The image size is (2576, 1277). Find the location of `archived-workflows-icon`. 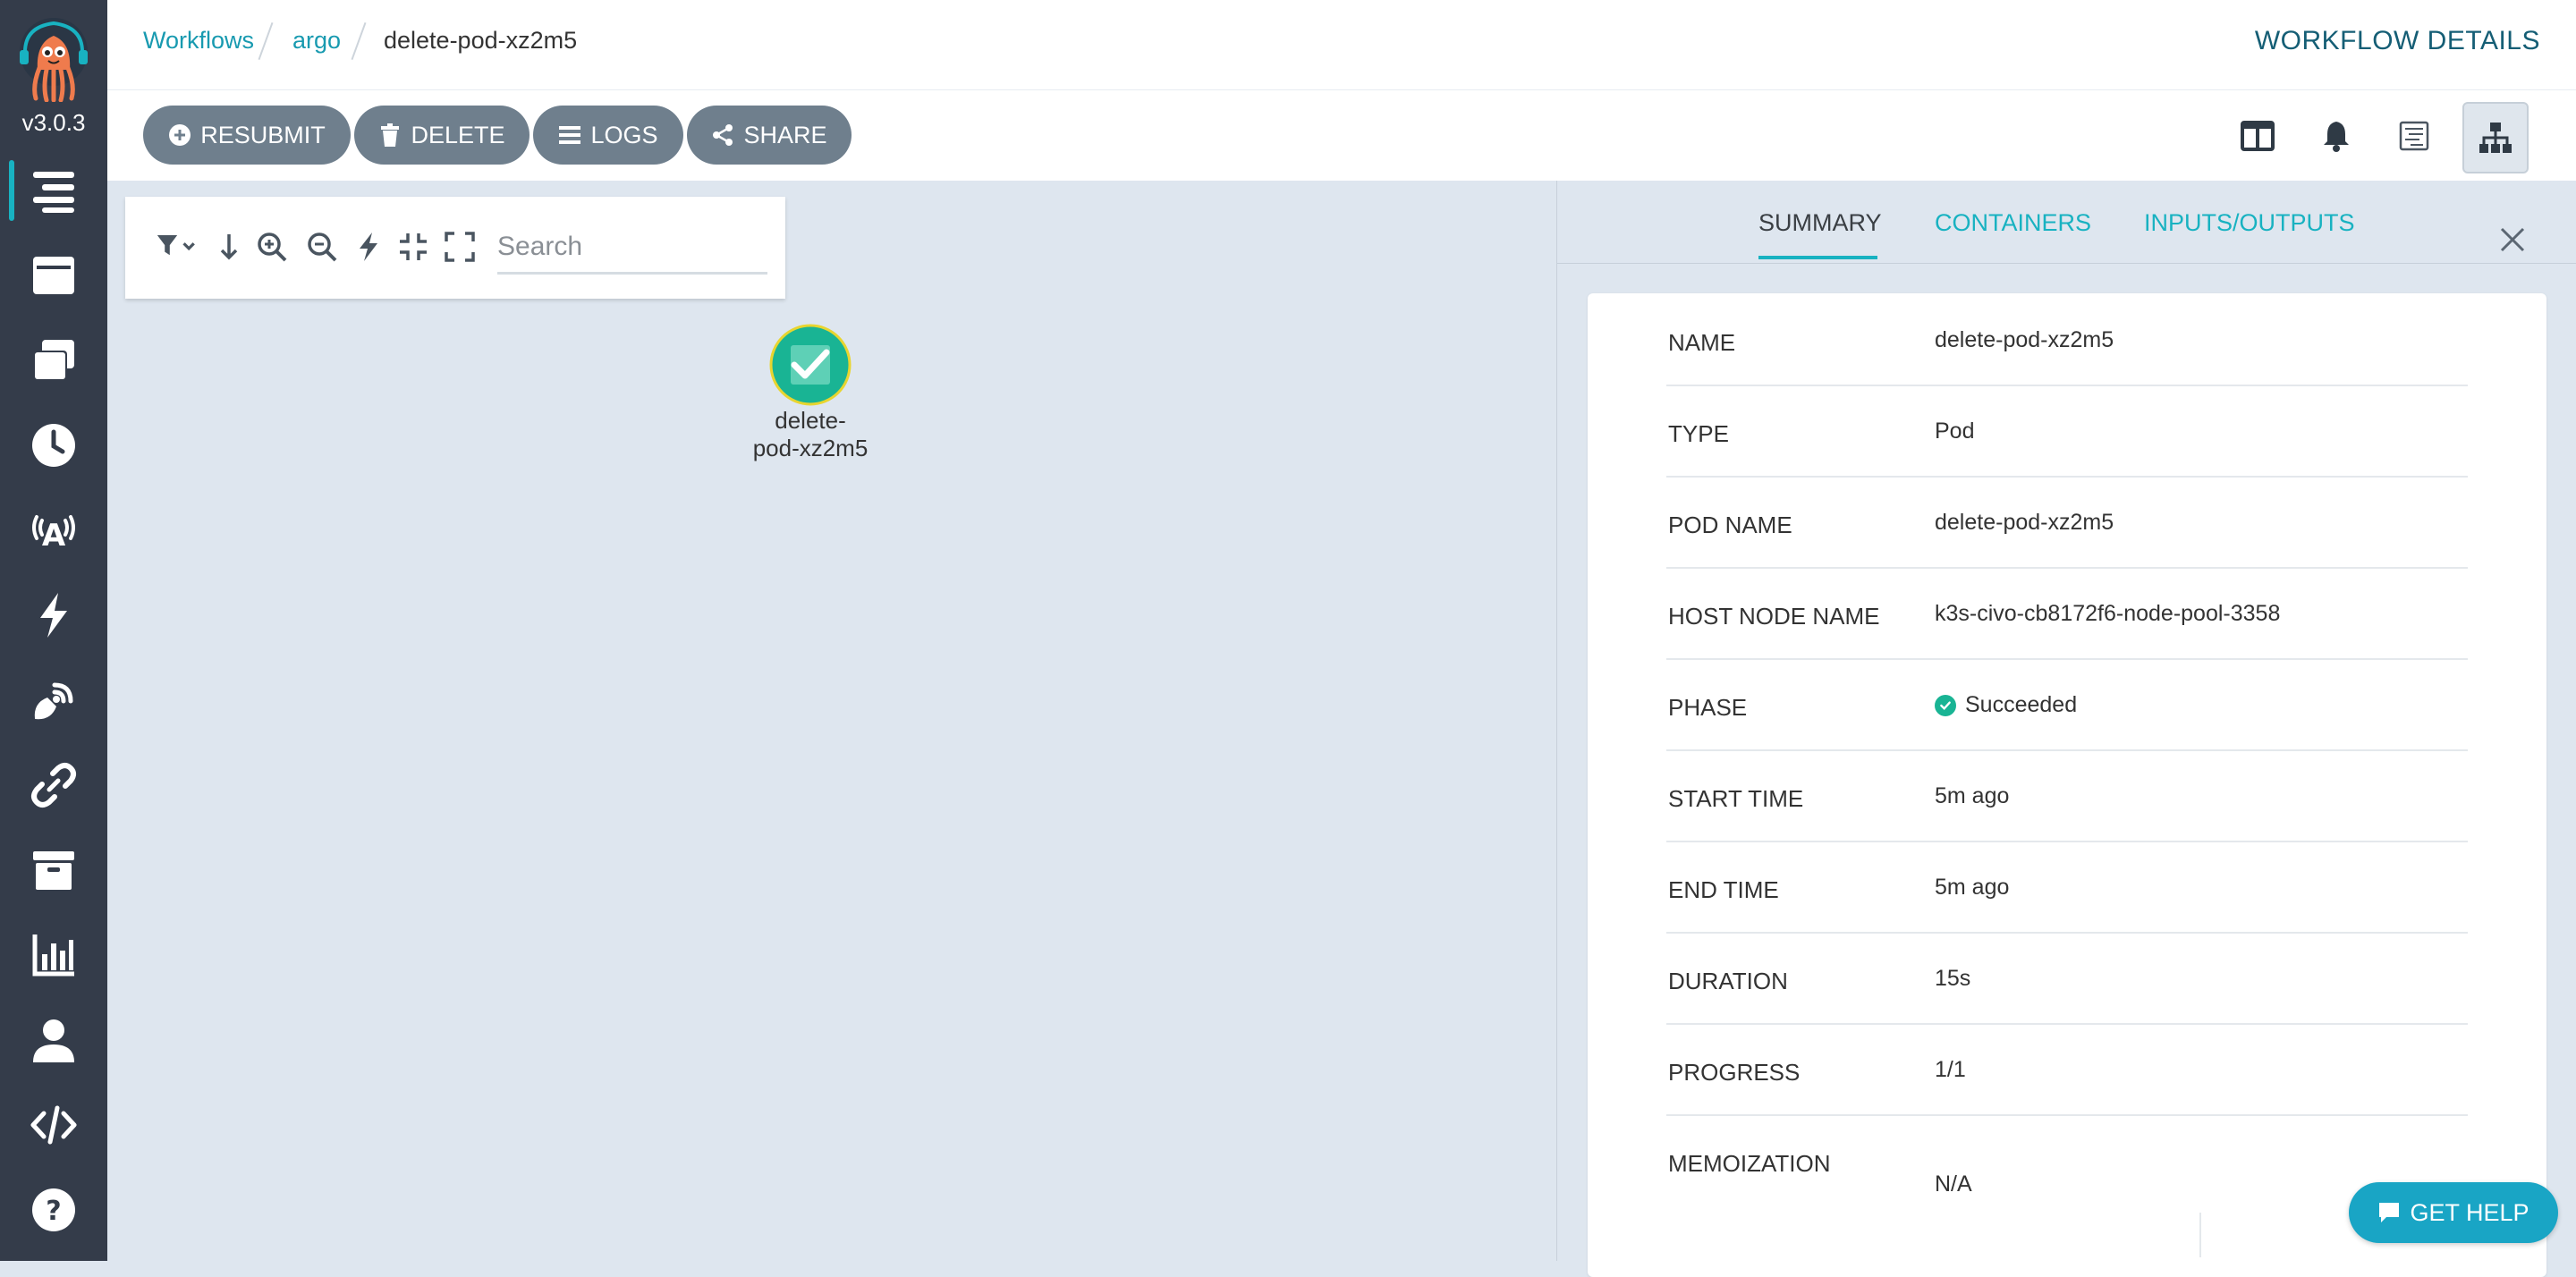

archived-workflows-icon is located at coordinates (53, 870).